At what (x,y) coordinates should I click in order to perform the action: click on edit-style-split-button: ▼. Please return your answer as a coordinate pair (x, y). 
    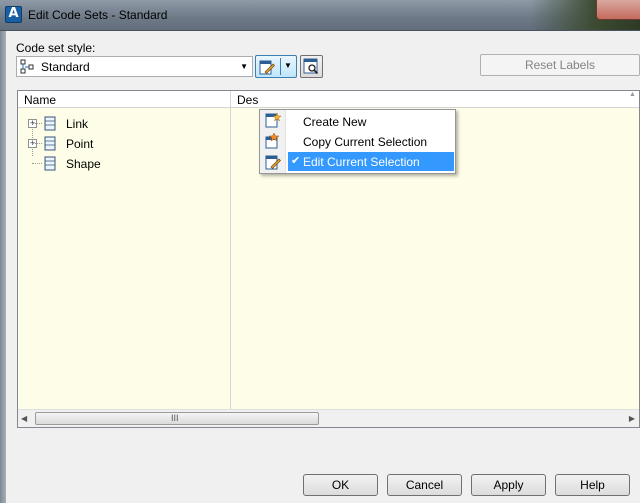
    Looking at the image, I should click on (276, 66).